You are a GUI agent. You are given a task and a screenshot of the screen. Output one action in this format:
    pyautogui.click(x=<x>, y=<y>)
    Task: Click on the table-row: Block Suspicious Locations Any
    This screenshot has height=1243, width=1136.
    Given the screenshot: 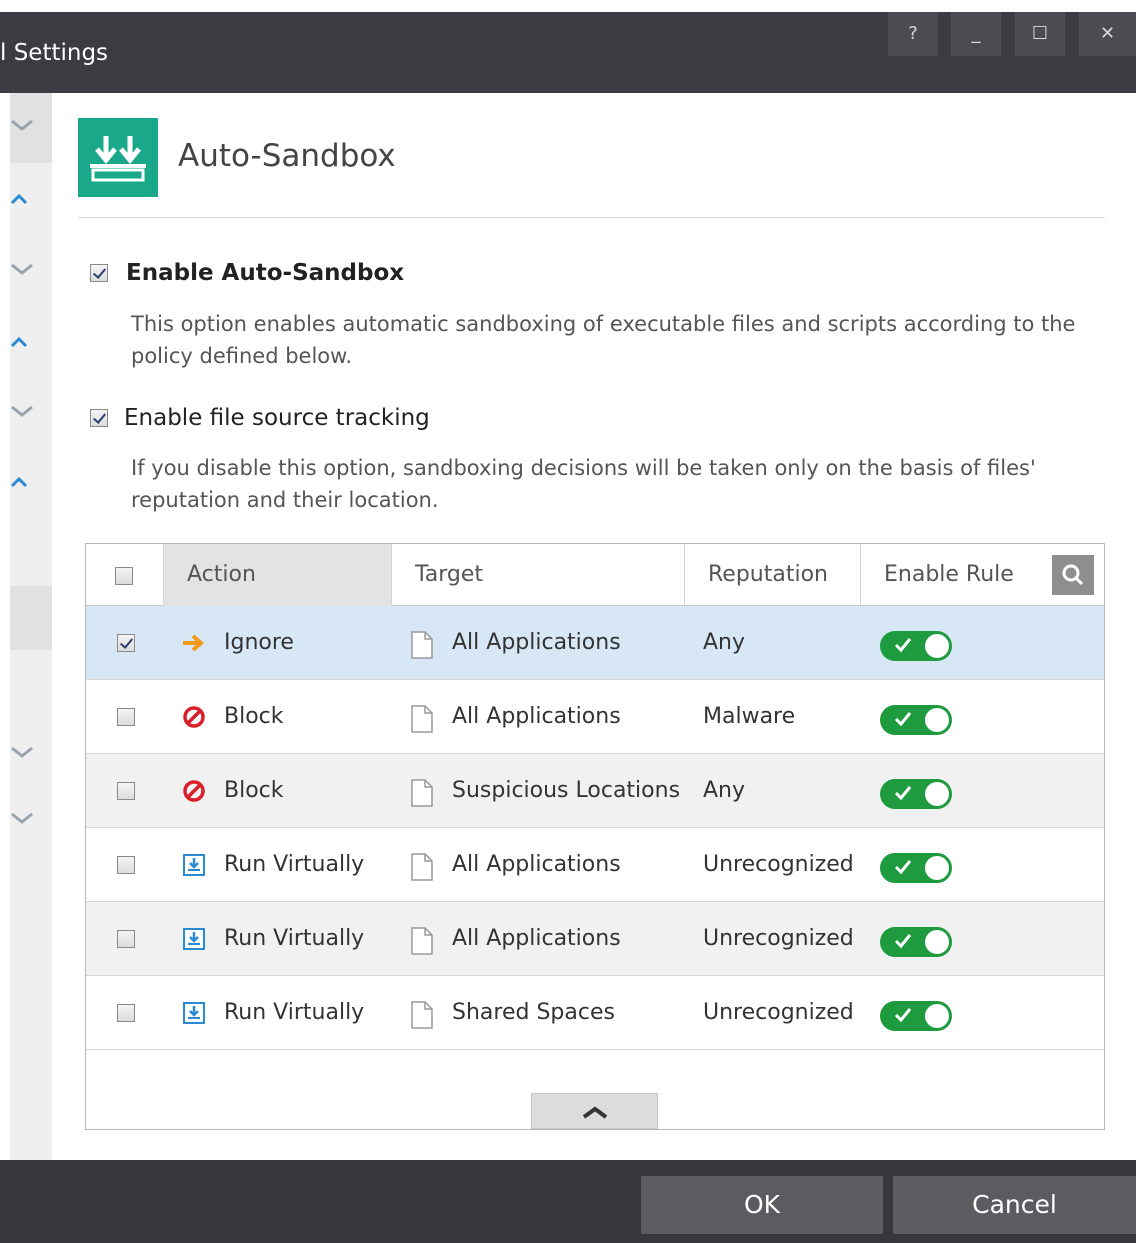 What is the action you would take?
    pyautogui.click(x=595, y=791)
    